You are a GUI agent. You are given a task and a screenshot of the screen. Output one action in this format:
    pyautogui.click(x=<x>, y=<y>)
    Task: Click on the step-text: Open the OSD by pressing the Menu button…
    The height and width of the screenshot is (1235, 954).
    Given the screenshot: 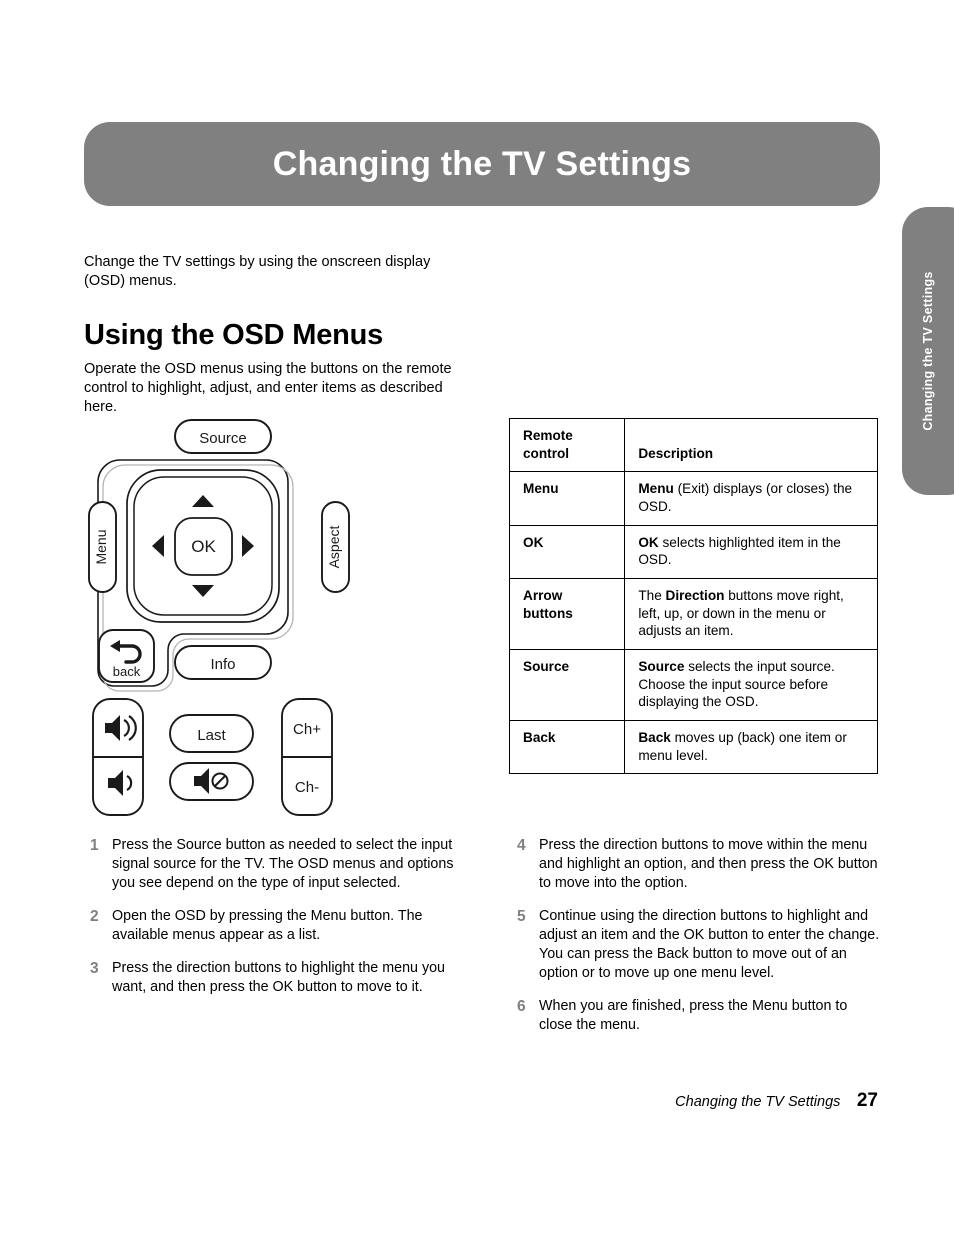 What is the action you would take?
    pyautogui.click(x=267, y=925)
    